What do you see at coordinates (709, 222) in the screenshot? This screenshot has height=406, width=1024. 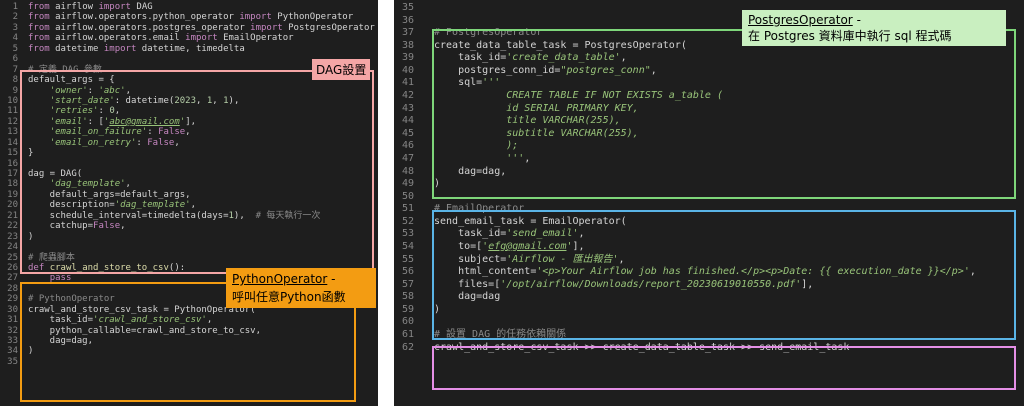 I see `code-line: 52 send_email_task = EmailOperator(` at bounding box center [709, 222].